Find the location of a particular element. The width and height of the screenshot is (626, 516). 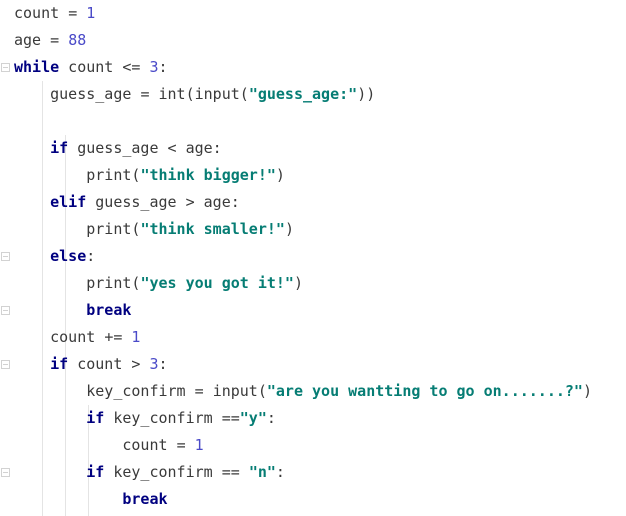

code-line-19: break is located at coordinates (91, 499).